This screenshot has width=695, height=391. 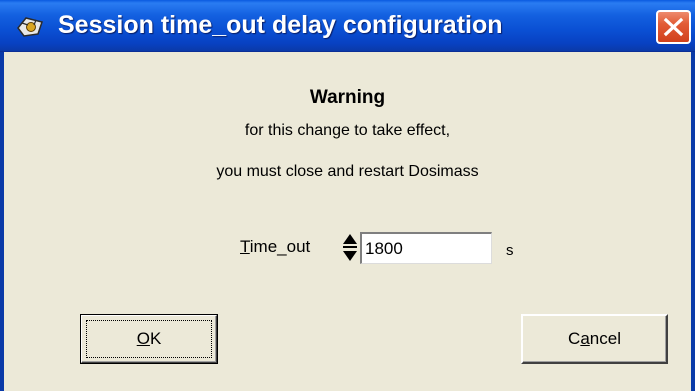 I want to click on ok-button: OK, so click(x=149, y=339).